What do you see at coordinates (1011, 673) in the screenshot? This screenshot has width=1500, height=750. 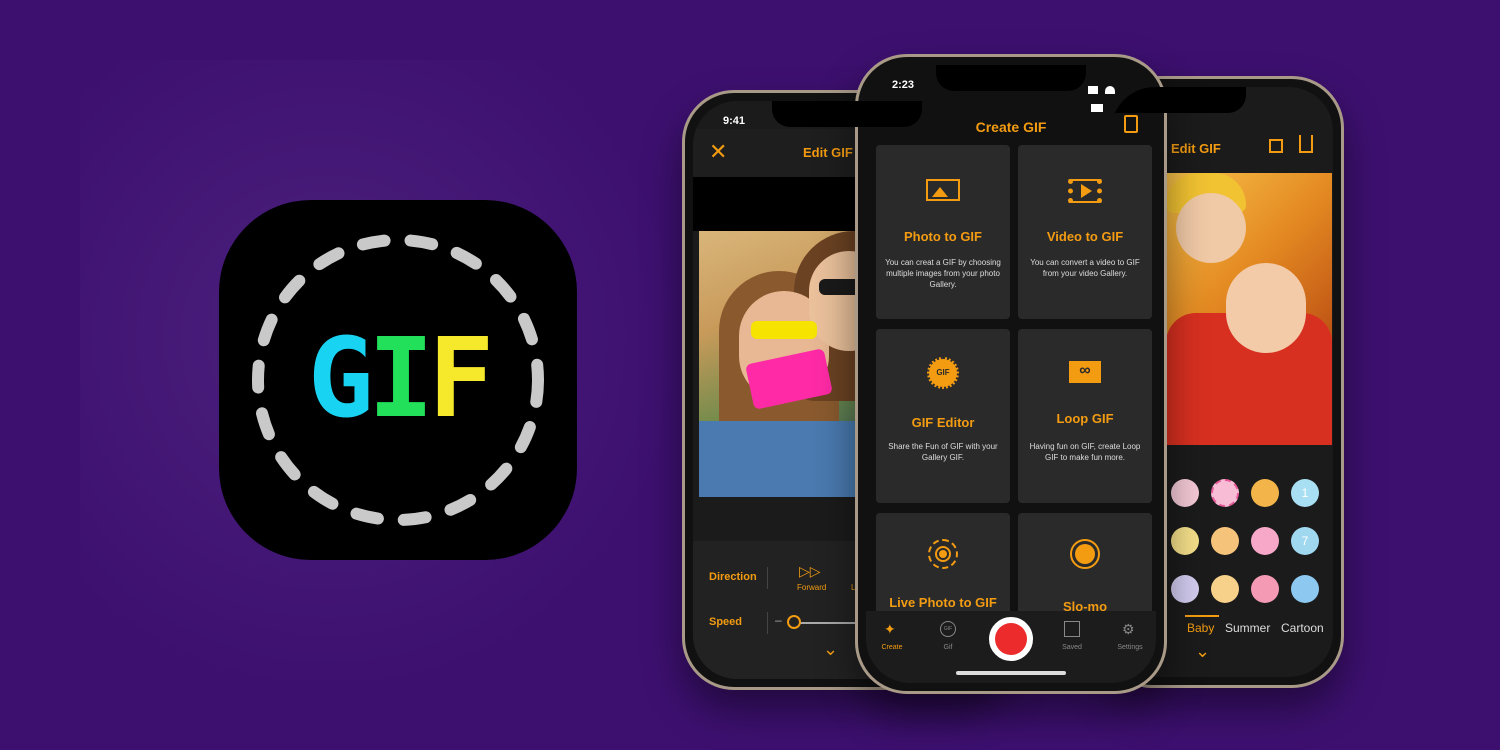 I see `home-indicator` at bounding box center [1011, 673].